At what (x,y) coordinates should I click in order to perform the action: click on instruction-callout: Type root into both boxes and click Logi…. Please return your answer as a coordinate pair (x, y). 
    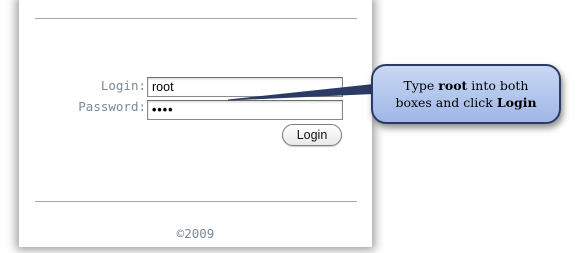
    Looking at the image, I should click on (466, 94).